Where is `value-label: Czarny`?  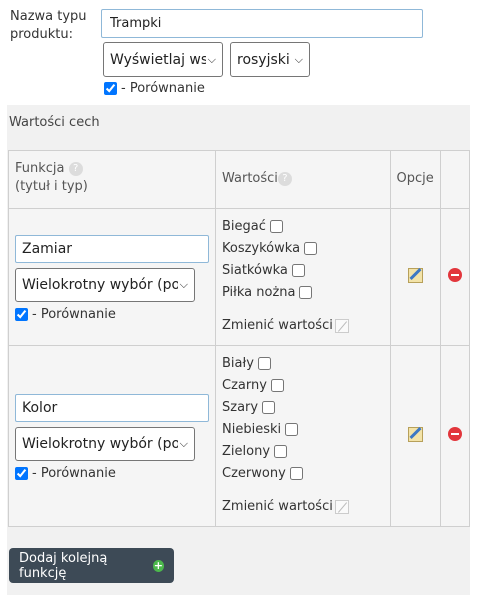 value-label: Czarny is located at coordinates (244, 385).